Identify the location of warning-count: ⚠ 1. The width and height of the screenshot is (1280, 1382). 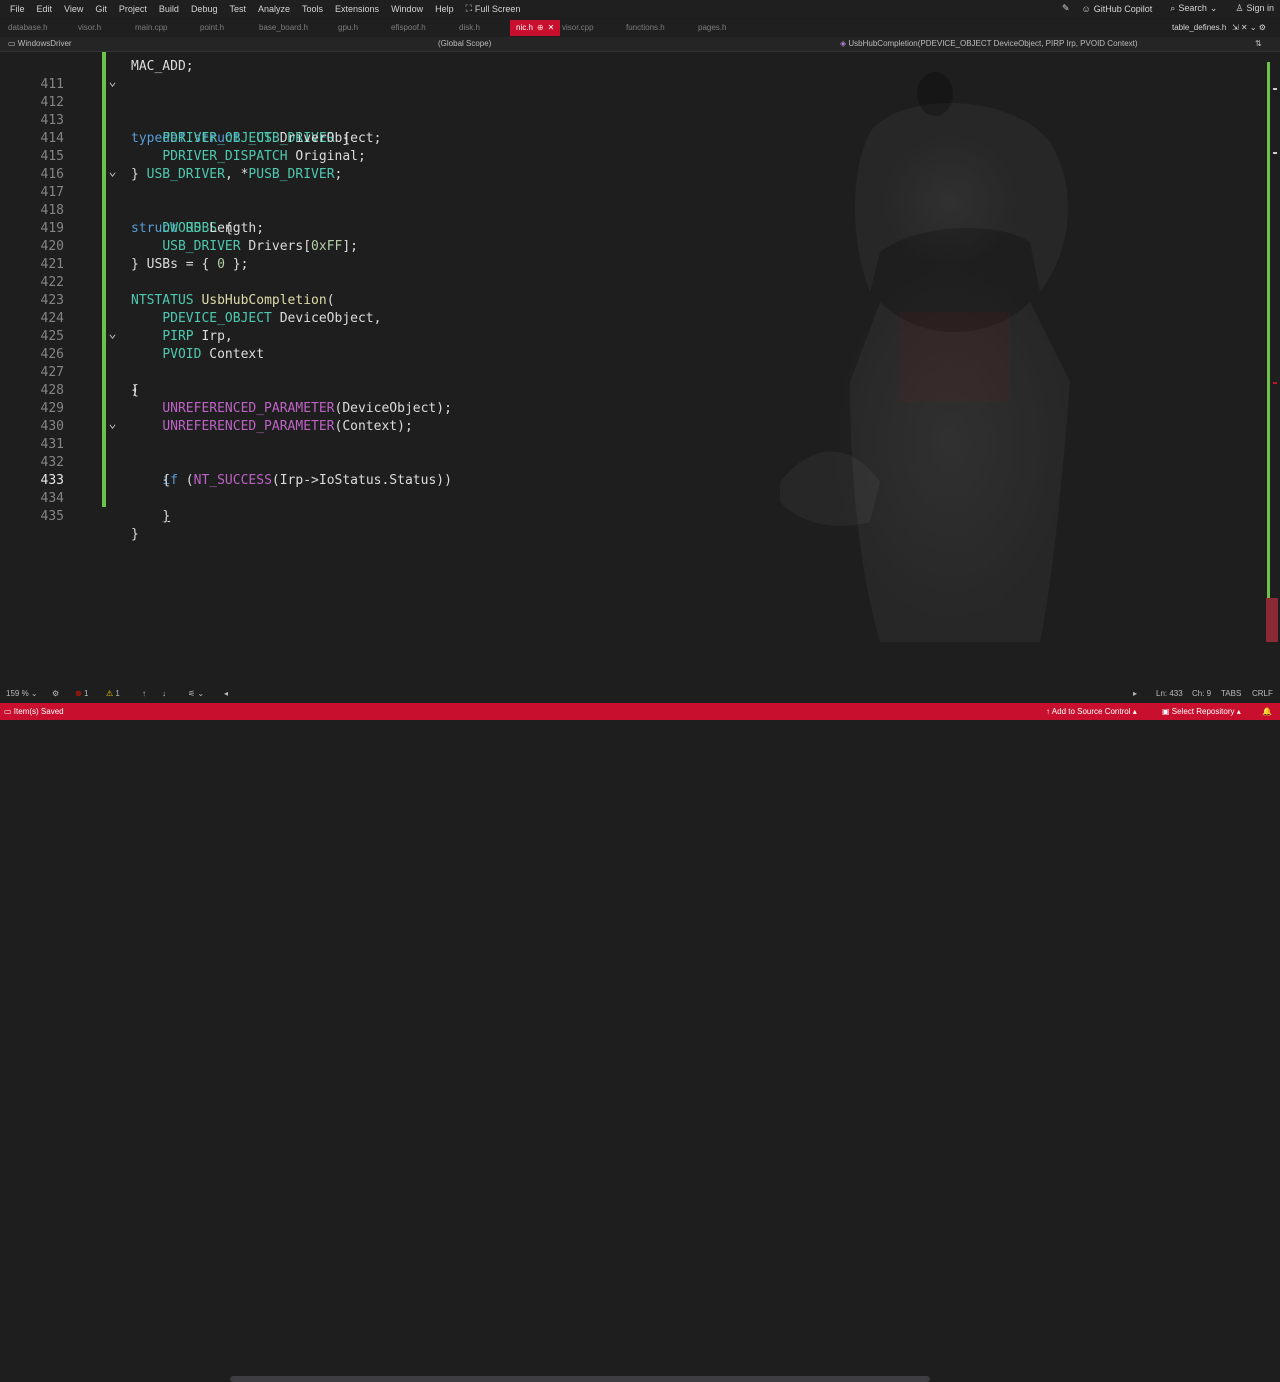
(113, 694).